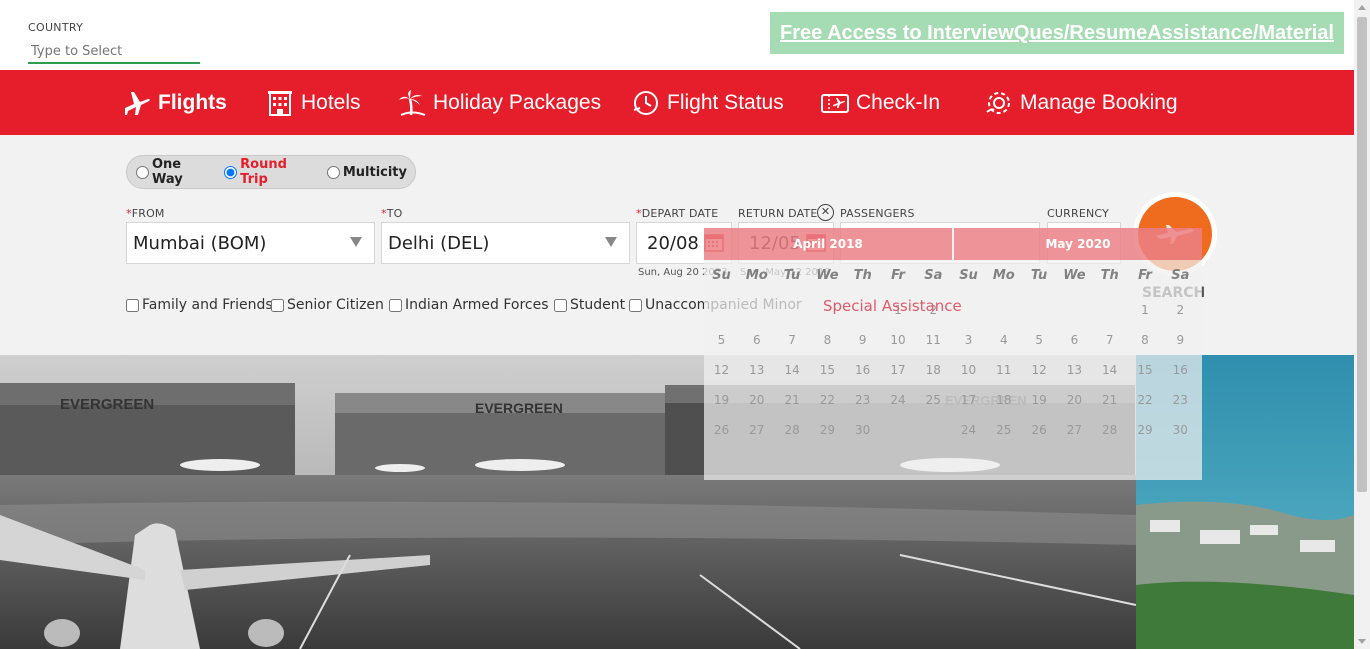  Describe the element at coordinates (1078, 213) in the screenshot. I see `currency-label: CURRENCY` at that location.